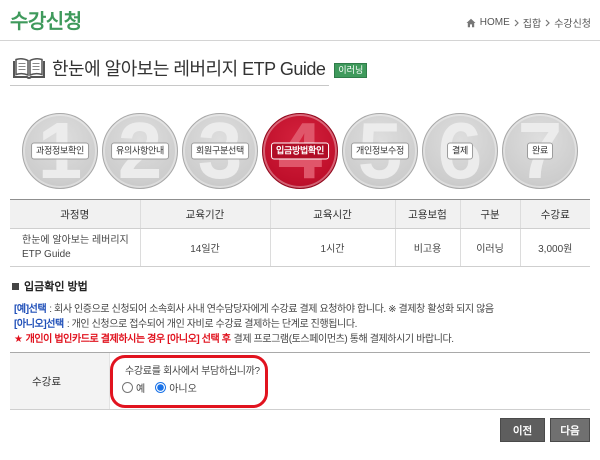  Describe the element at coordinates (495, 22) in the screenshot. I see `breadcrumb-home: HOME` at that location.